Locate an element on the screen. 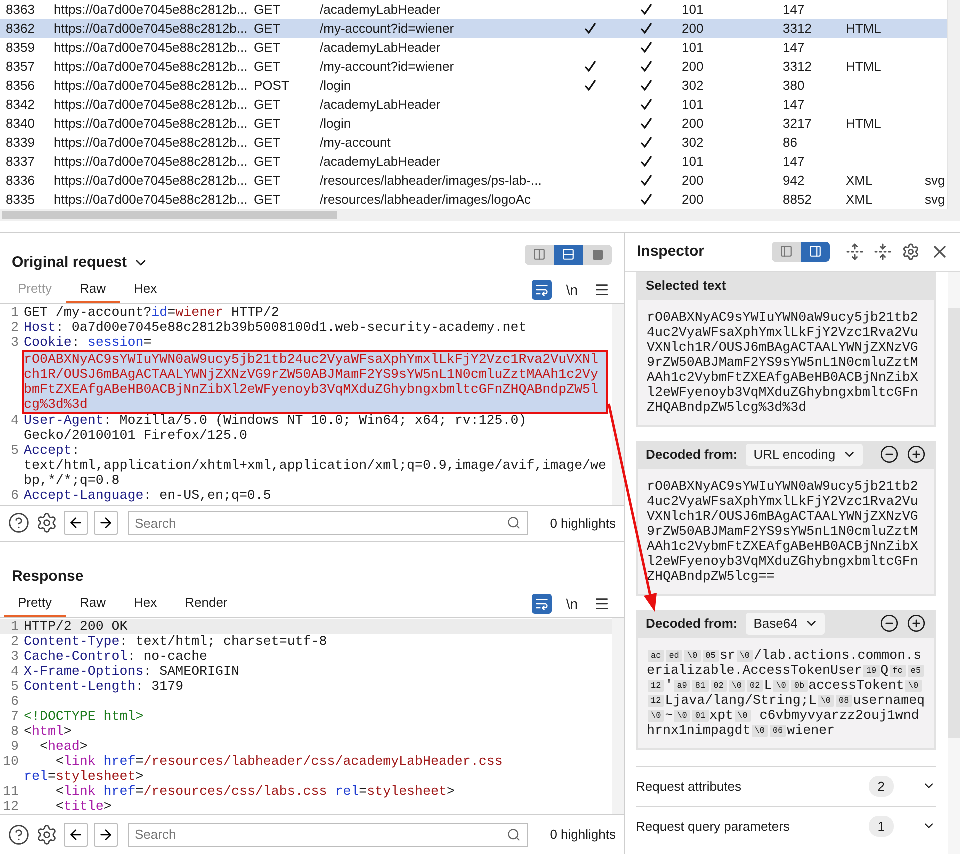 This screenshot has height=854, width=960. history-row: 8340 https://0a7d00e7045e88c2812b... GET /login 200 3217 HTML is located at coordinates (473, 123).